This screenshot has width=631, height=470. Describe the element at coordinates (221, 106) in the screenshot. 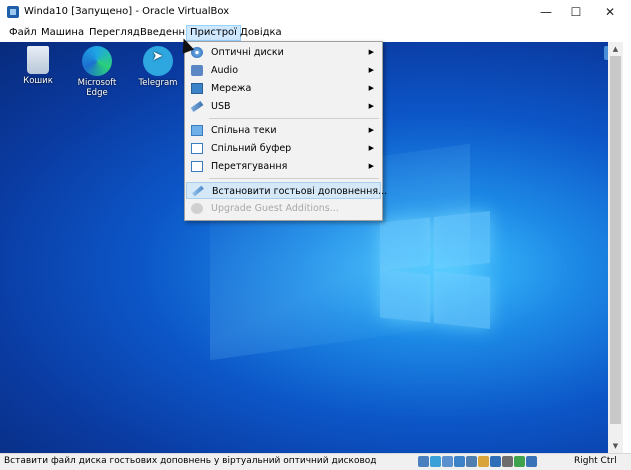

I see `menu-item-label: USB` at that location.